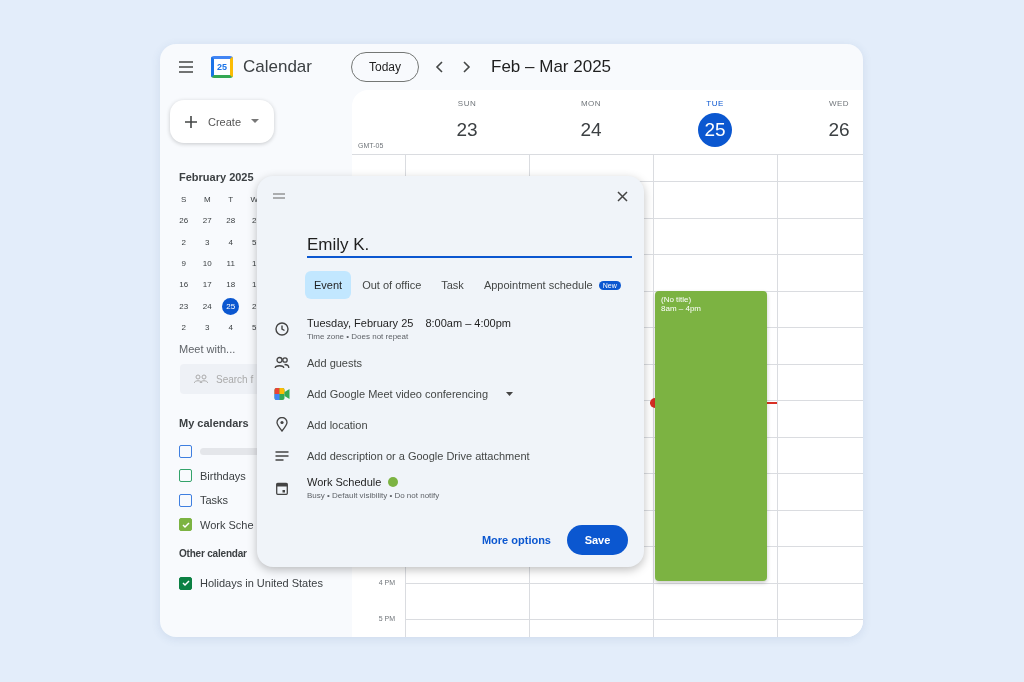 The image size is (1024, 682). I want to click on weekday-label: TUE, so click(715, 103).